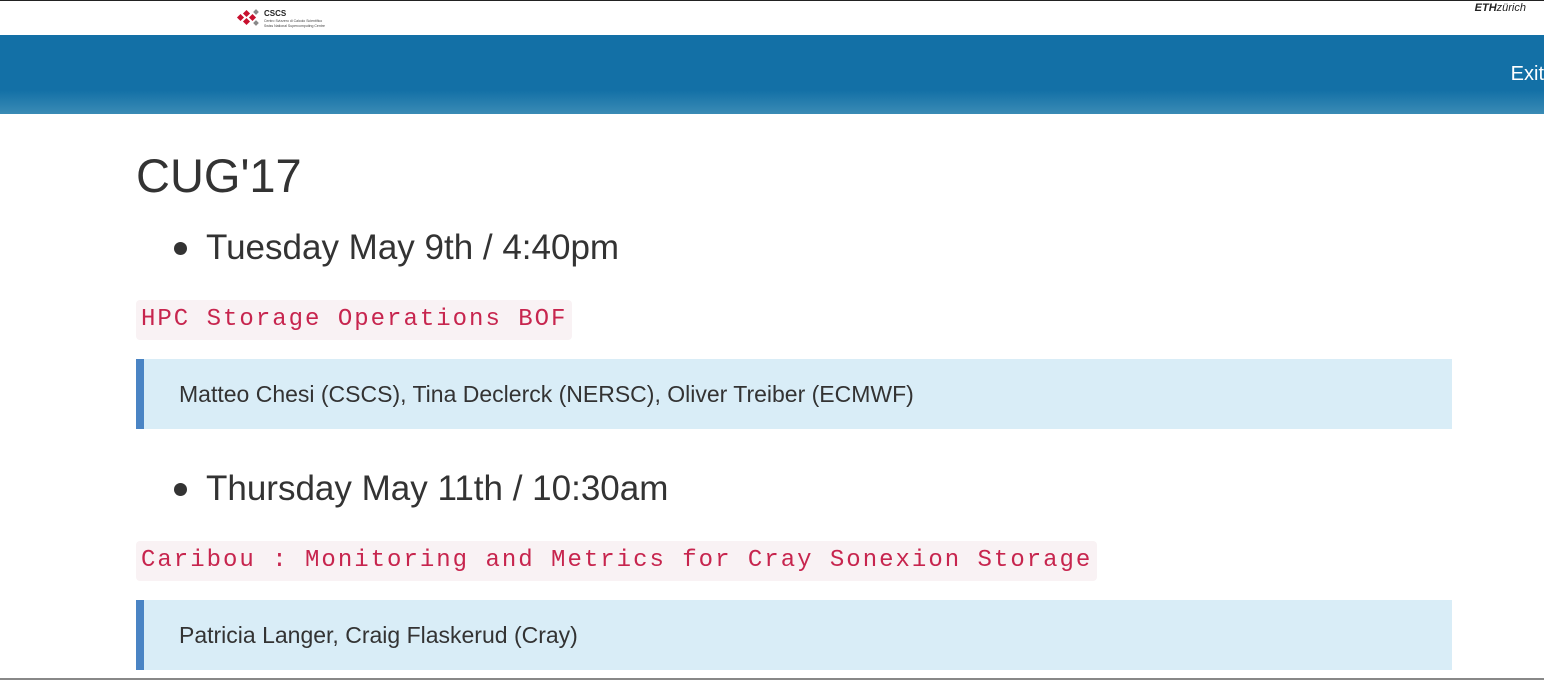  I want to click on session-date-text: Tuesday May 9th / 4:40pm, so click(413, 247).